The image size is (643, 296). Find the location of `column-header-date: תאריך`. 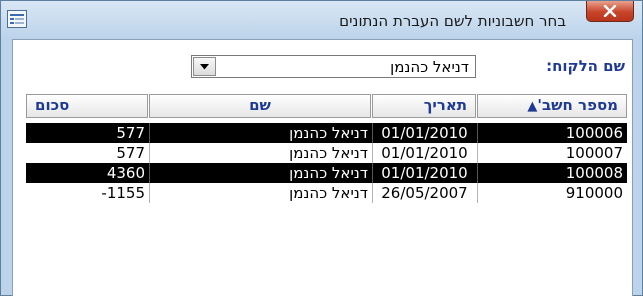

column-header-date: תאריך is located at coordinates (424, 106).